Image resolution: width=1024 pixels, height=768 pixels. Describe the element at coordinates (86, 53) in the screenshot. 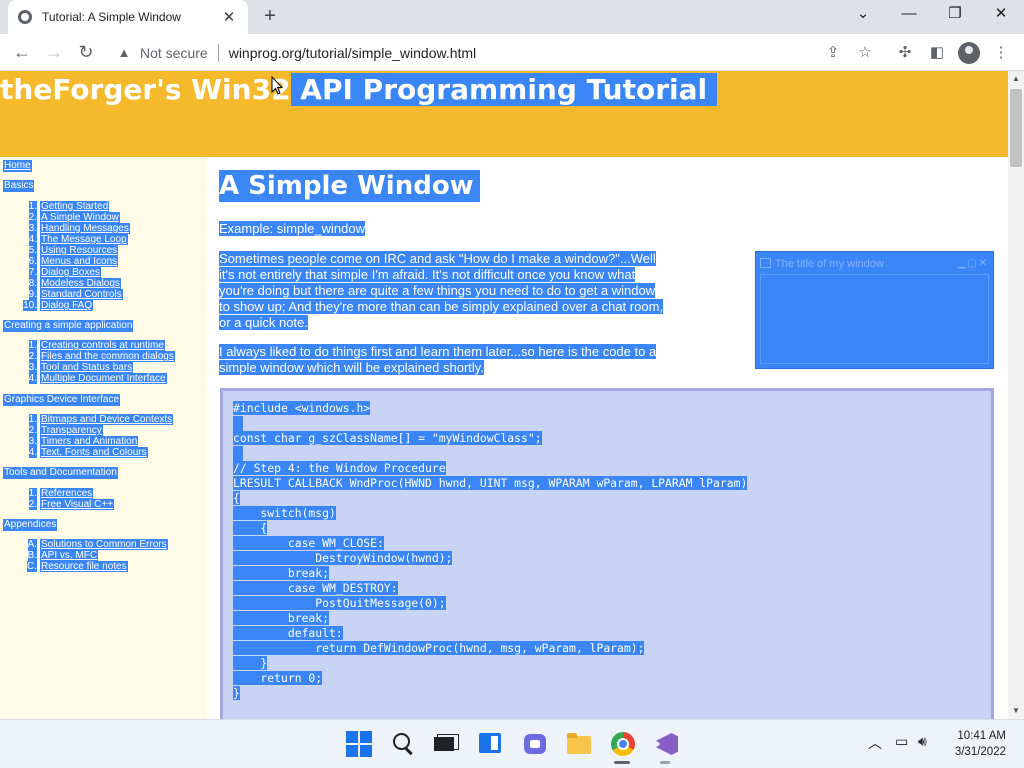

I see `reload-icon: ↻` at that location.